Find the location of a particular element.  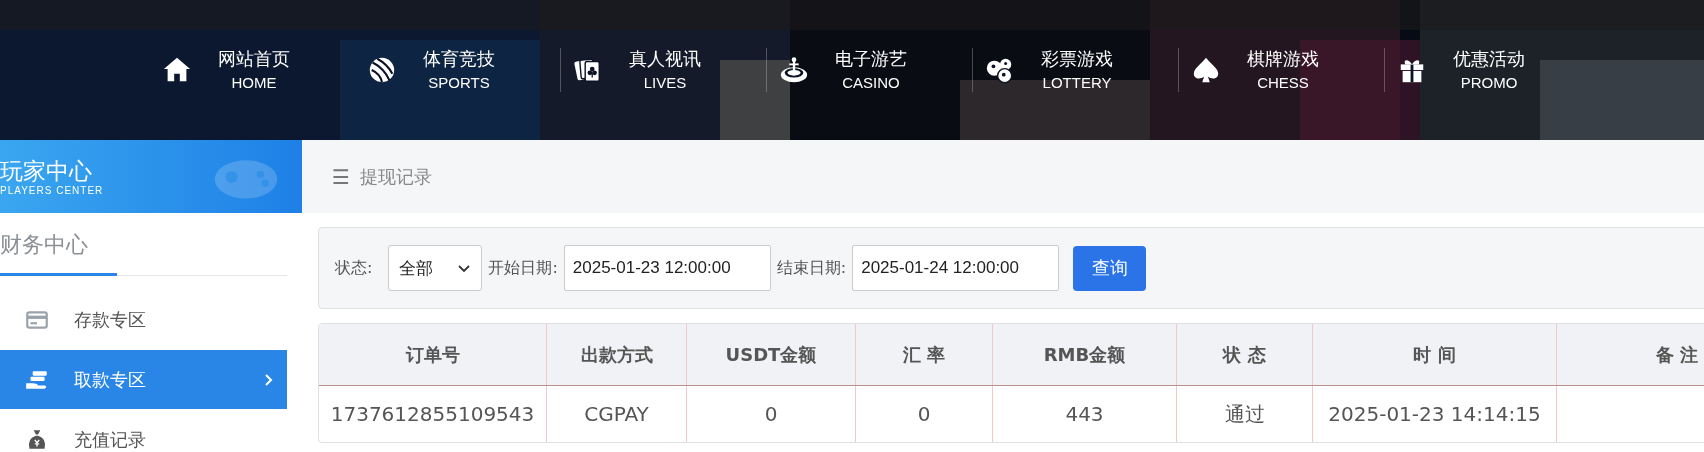

table-cell: 通过 is located at coordinates (1244, 413).